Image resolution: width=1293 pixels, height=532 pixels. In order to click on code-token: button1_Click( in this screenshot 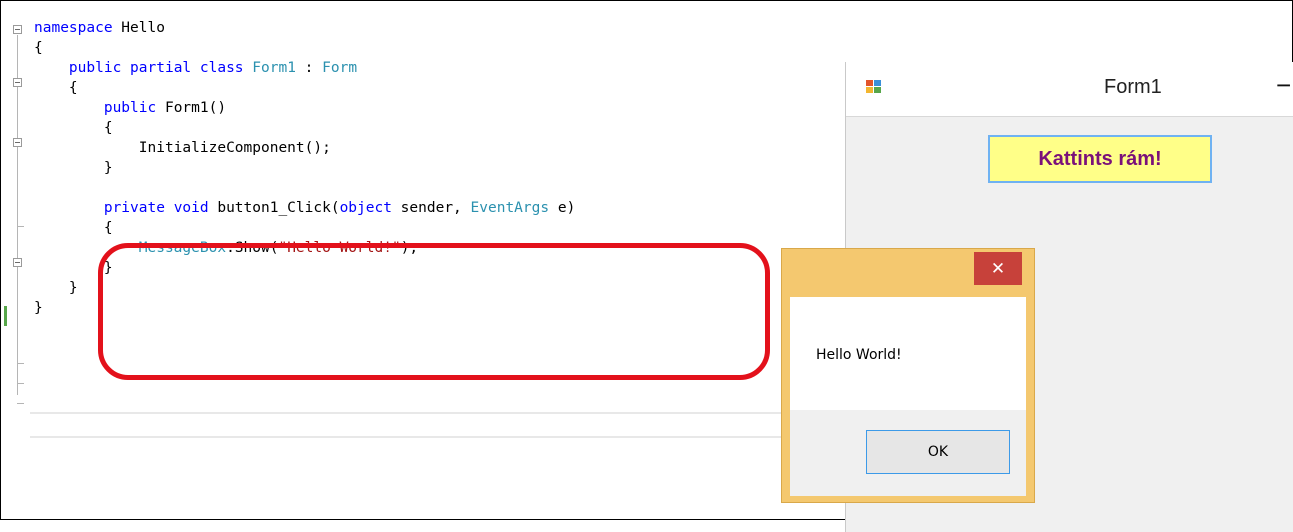, I will do `click(274, 208)`.